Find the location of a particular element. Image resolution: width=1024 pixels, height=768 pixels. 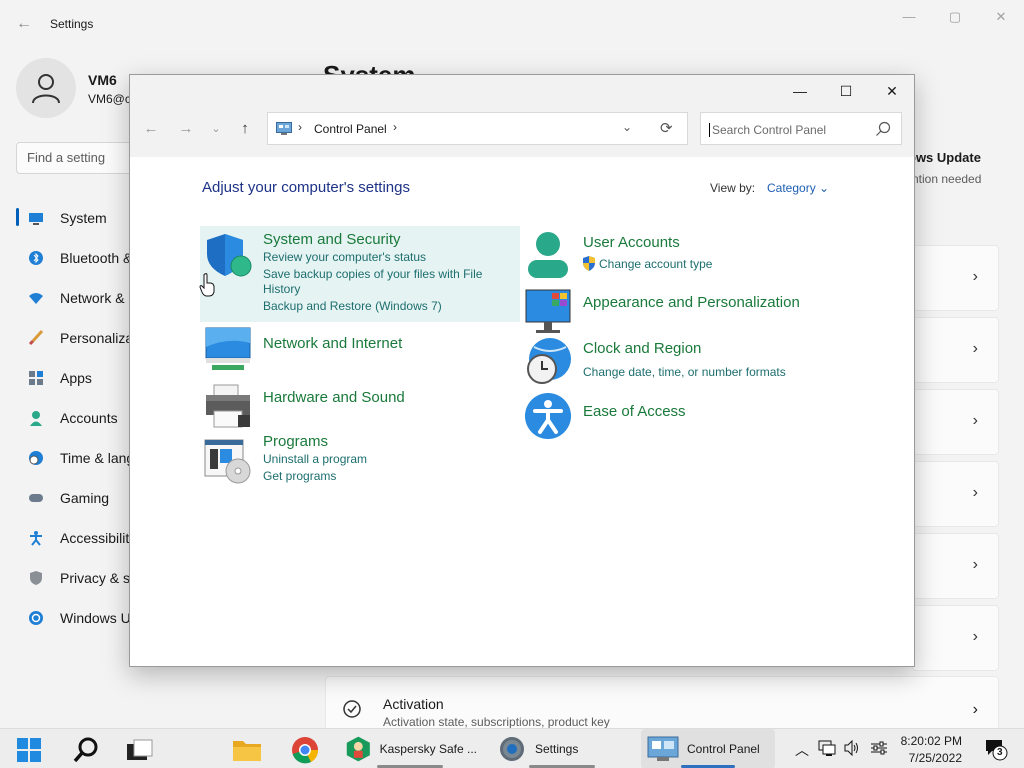

windows-update-title: ows Update is located at coordinates (944, 157).